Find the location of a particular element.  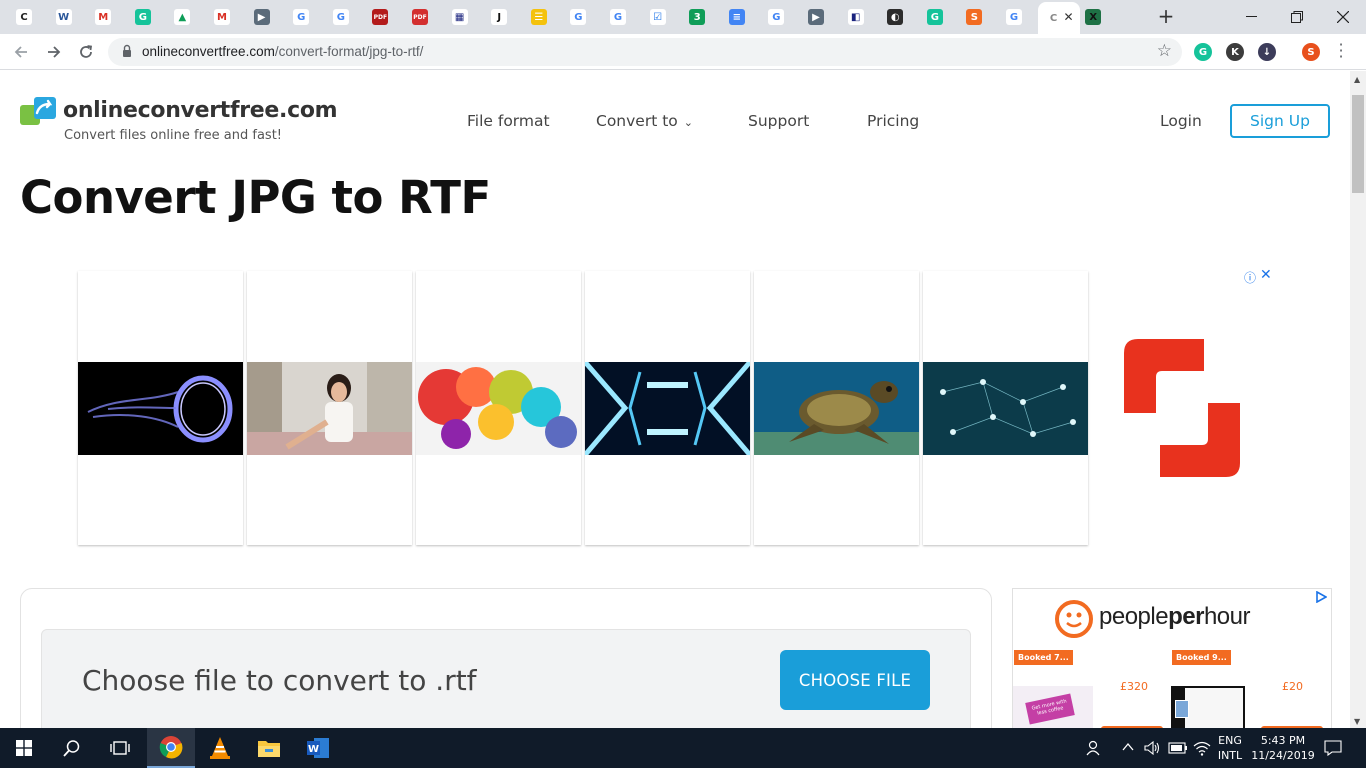

scrollbar-thumb is located at coordinates (1358, 144).